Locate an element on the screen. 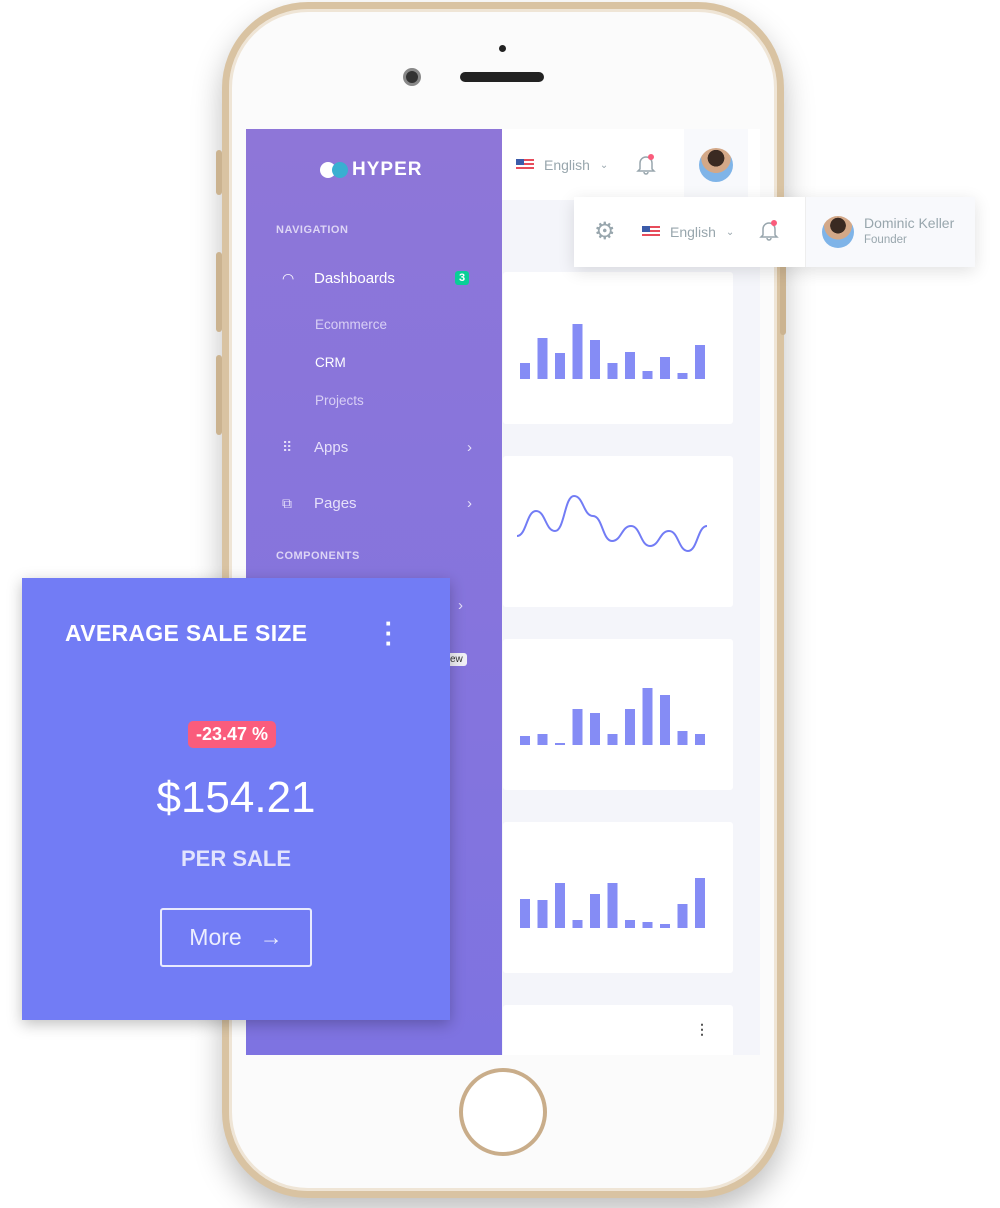 The image size is (1000, 1208). user-name: Dominic Keller is located at coordinates (909, 223).